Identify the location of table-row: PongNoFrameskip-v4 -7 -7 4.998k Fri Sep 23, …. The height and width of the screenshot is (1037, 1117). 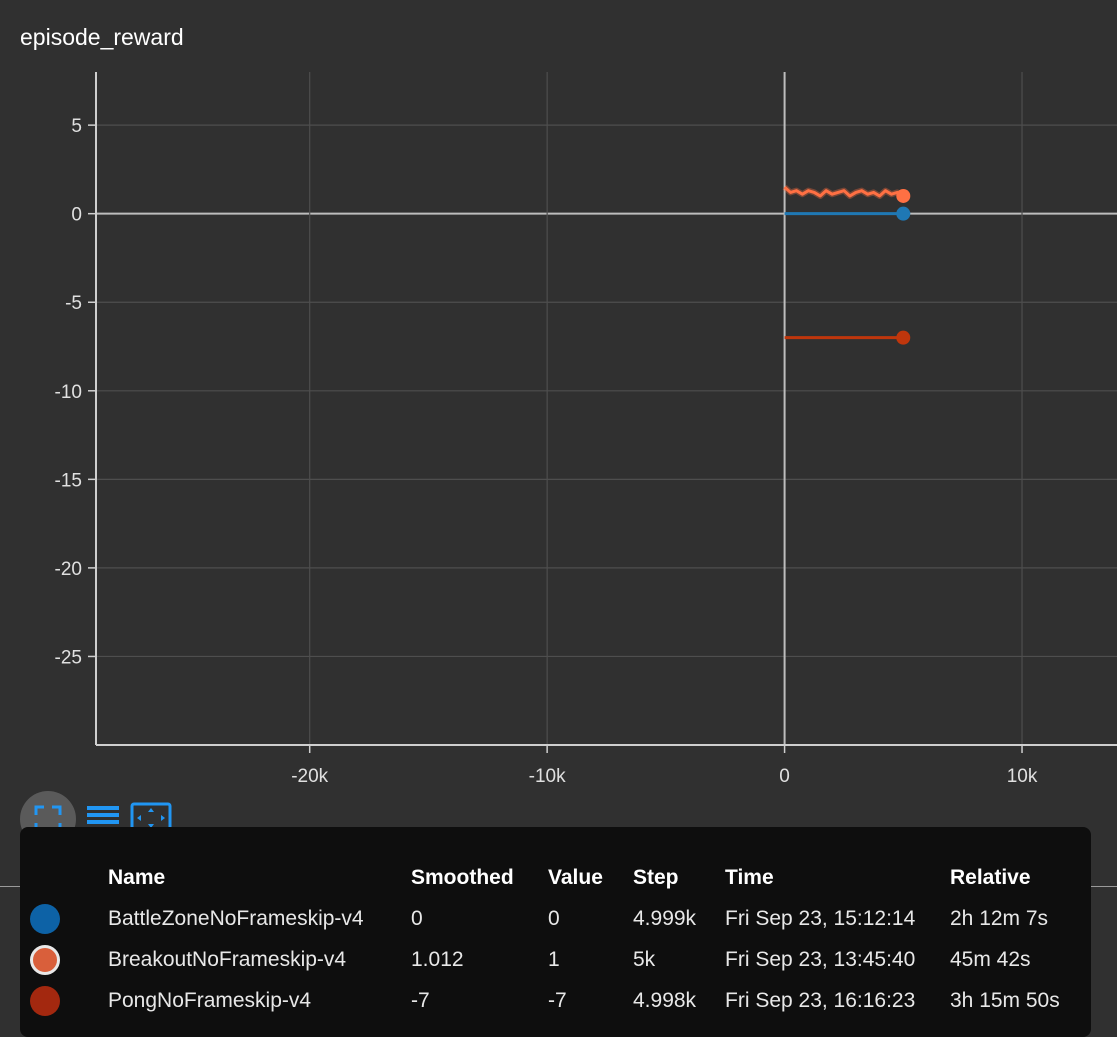
(560, 1000).